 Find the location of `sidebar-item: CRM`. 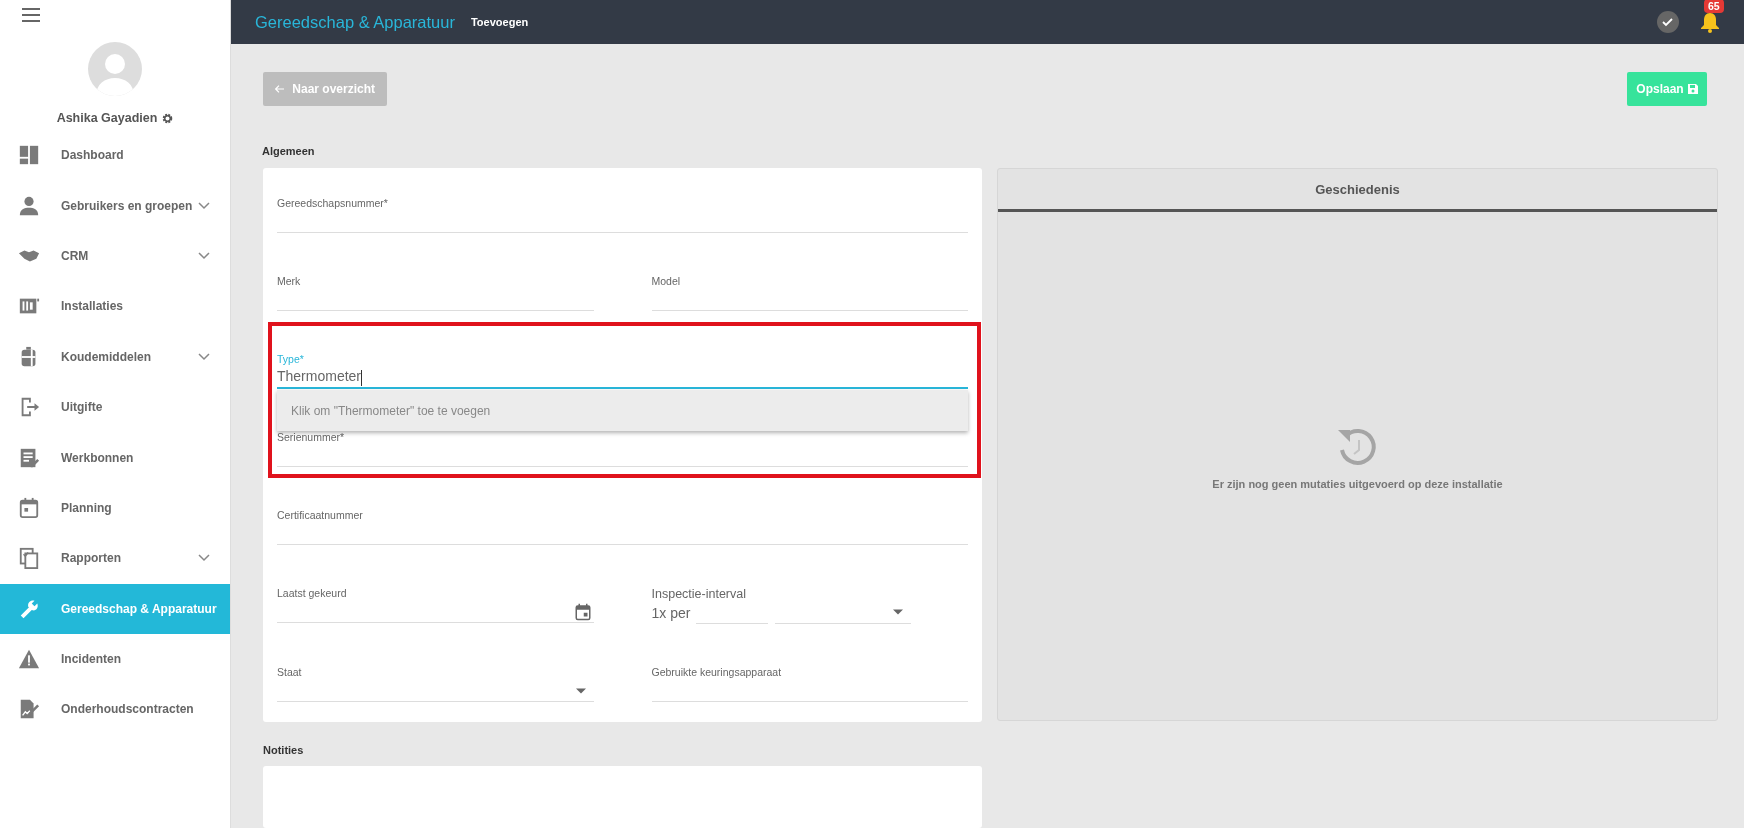

sidebar-item: CRM is located at coordinates (115, 256).